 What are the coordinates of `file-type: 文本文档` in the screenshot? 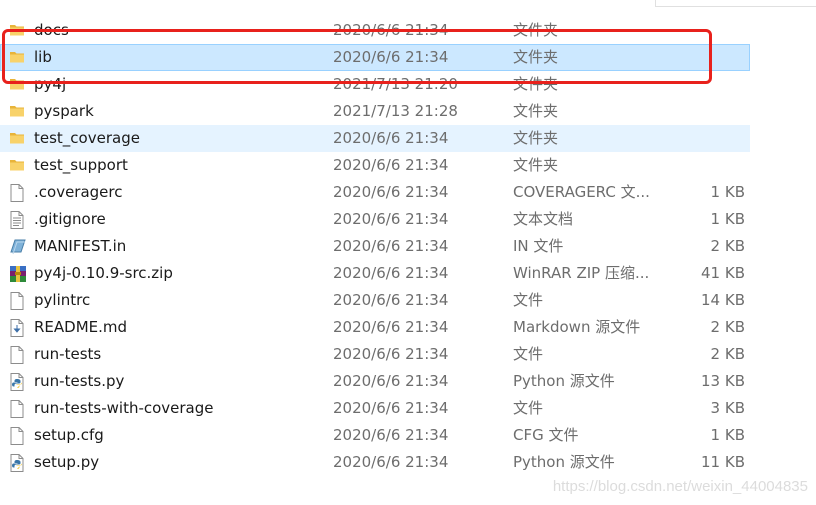 It's located at (543, 219).